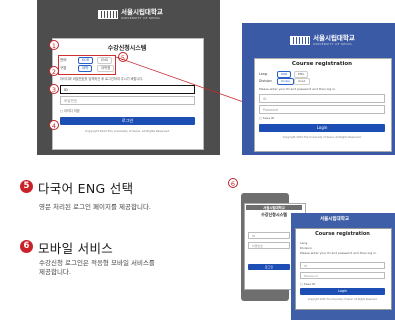  What do you see at coordinates (342, 265) in the screenshot?
I see `mobile-en-id-input: ID` at bounding box center [342, 265].